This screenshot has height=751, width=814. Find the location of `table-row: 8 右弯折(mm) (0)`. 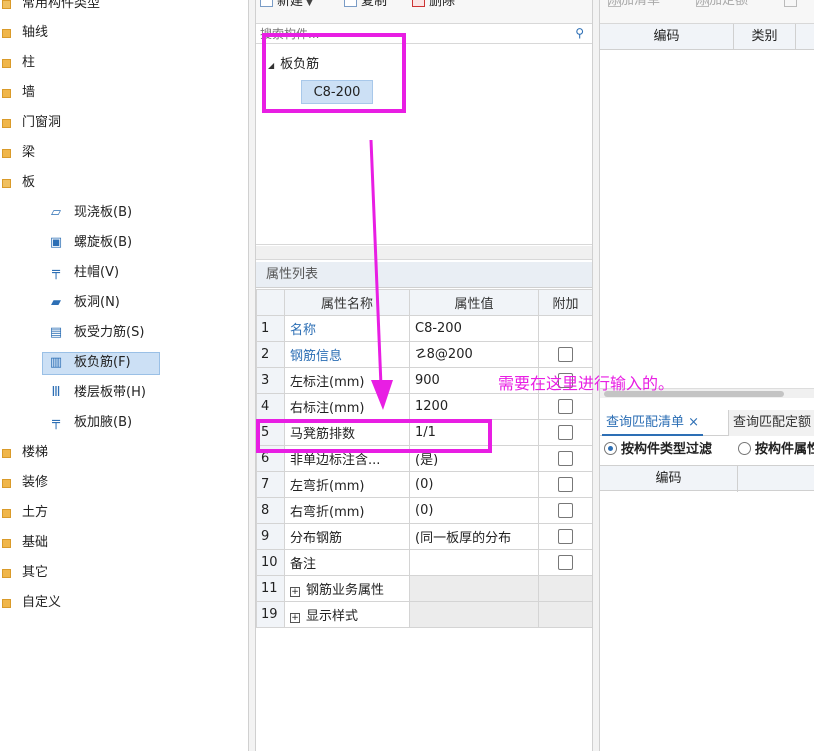

table-row: 8 右弯折(mm) (0) is located at coordinates (424, 510).